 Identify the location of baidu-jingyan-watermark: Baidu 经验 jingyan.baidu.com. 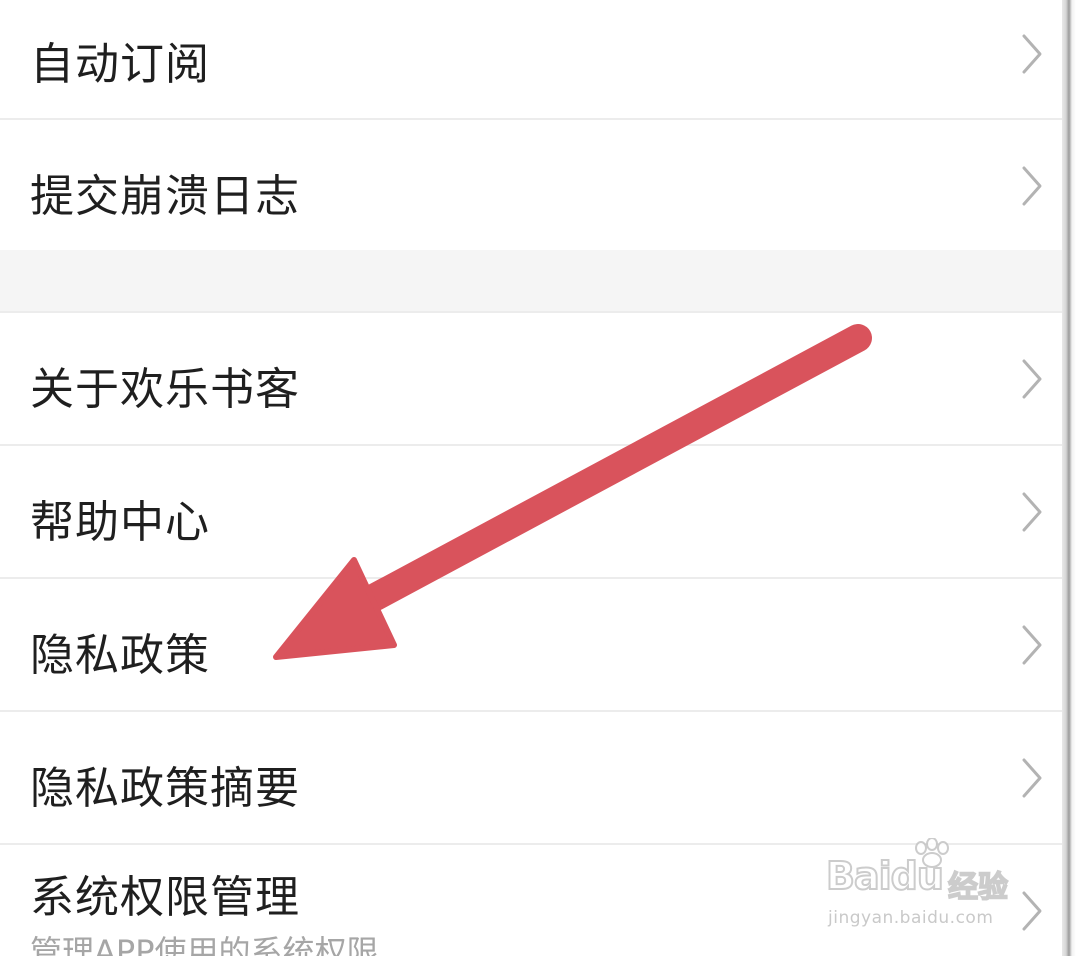
(925, 888).